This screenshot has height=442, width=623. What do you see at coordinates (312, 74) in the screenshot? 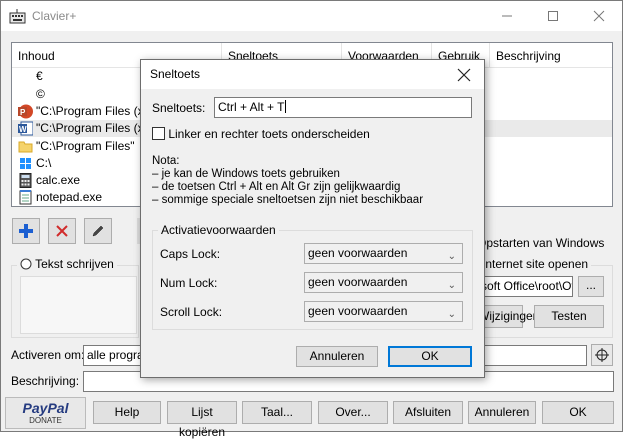
I see `dialog-title-bar: Sneltoets` at bounding box center [312, 74].